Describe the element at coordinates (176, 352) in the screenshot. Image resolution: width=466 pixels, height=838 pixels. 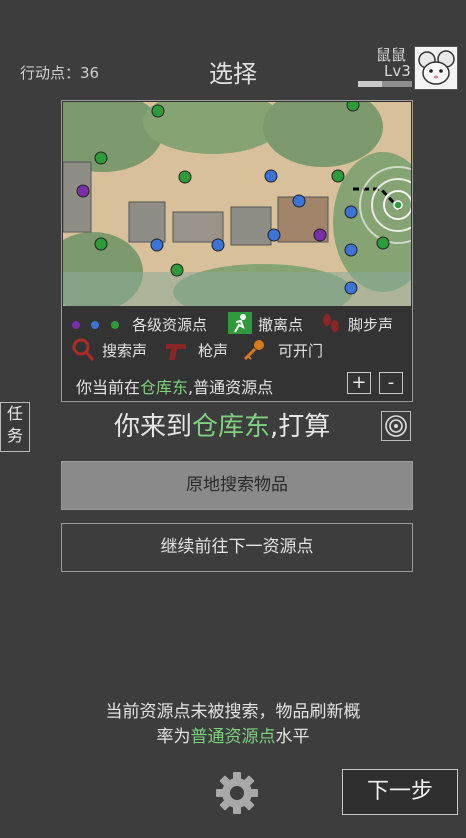
I see `pistol-icon` at that location.